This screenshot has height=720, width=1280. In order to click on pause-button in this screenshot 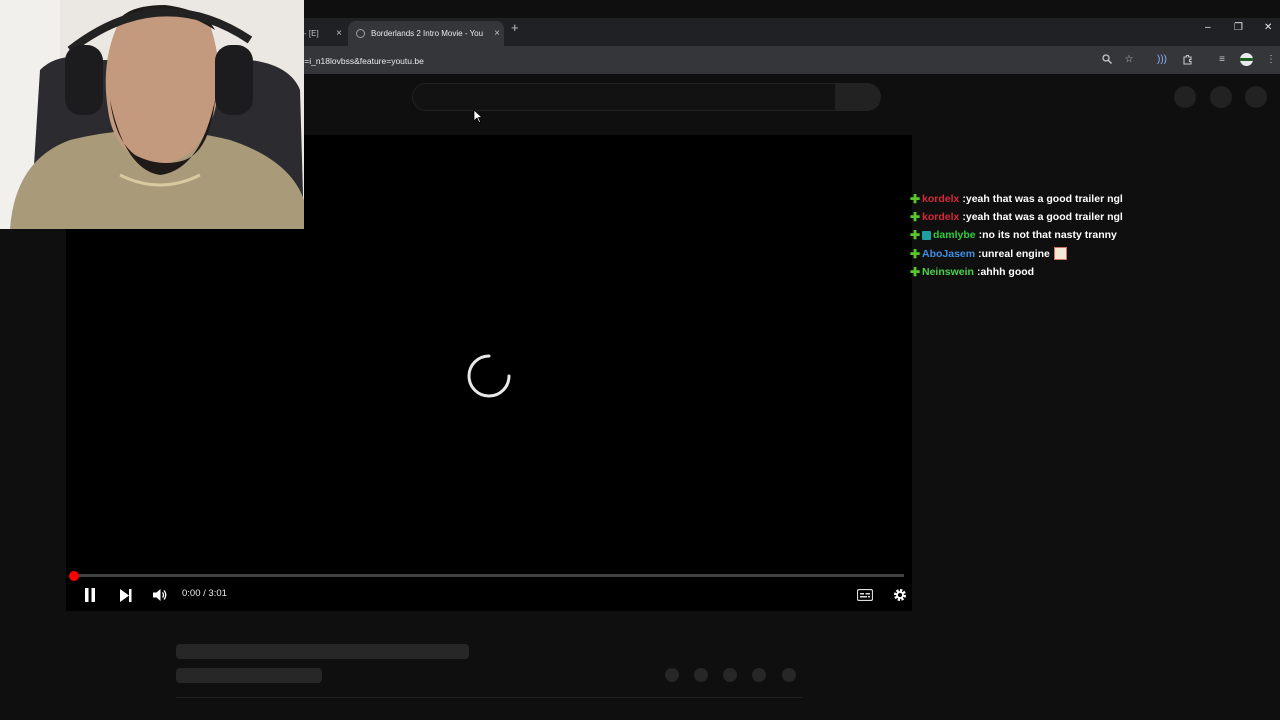, I will do `click(90, 595)`.